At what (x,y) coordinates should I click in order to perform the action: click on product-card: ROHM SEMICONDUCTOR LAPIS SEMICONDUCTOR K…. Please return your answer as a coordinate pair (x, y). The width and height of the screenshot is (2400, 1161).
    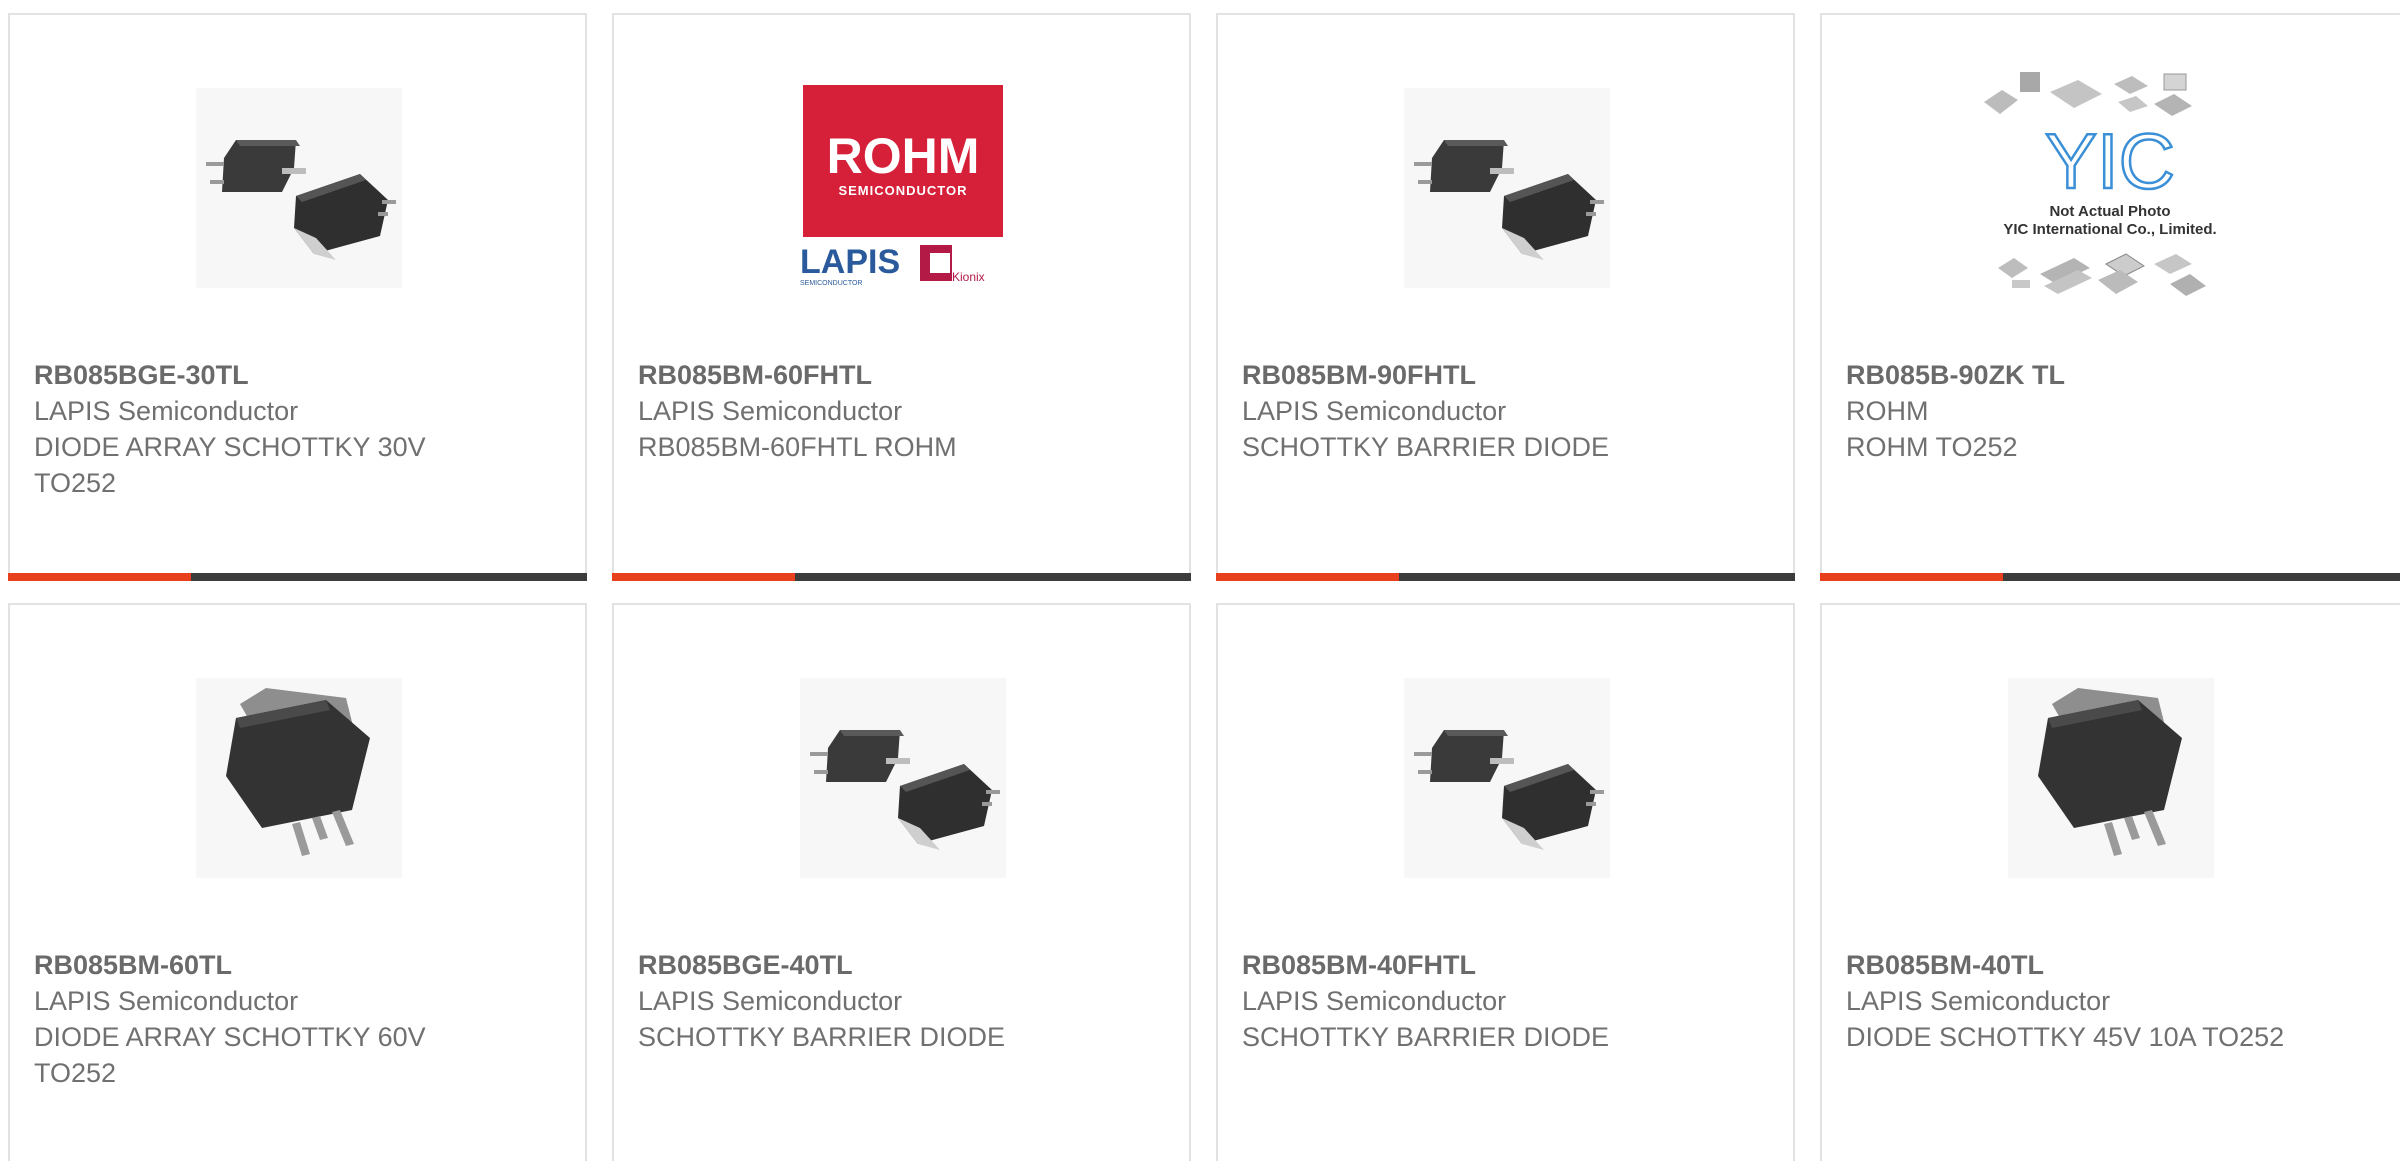
    Looking at the image, I should click on (901, 297).